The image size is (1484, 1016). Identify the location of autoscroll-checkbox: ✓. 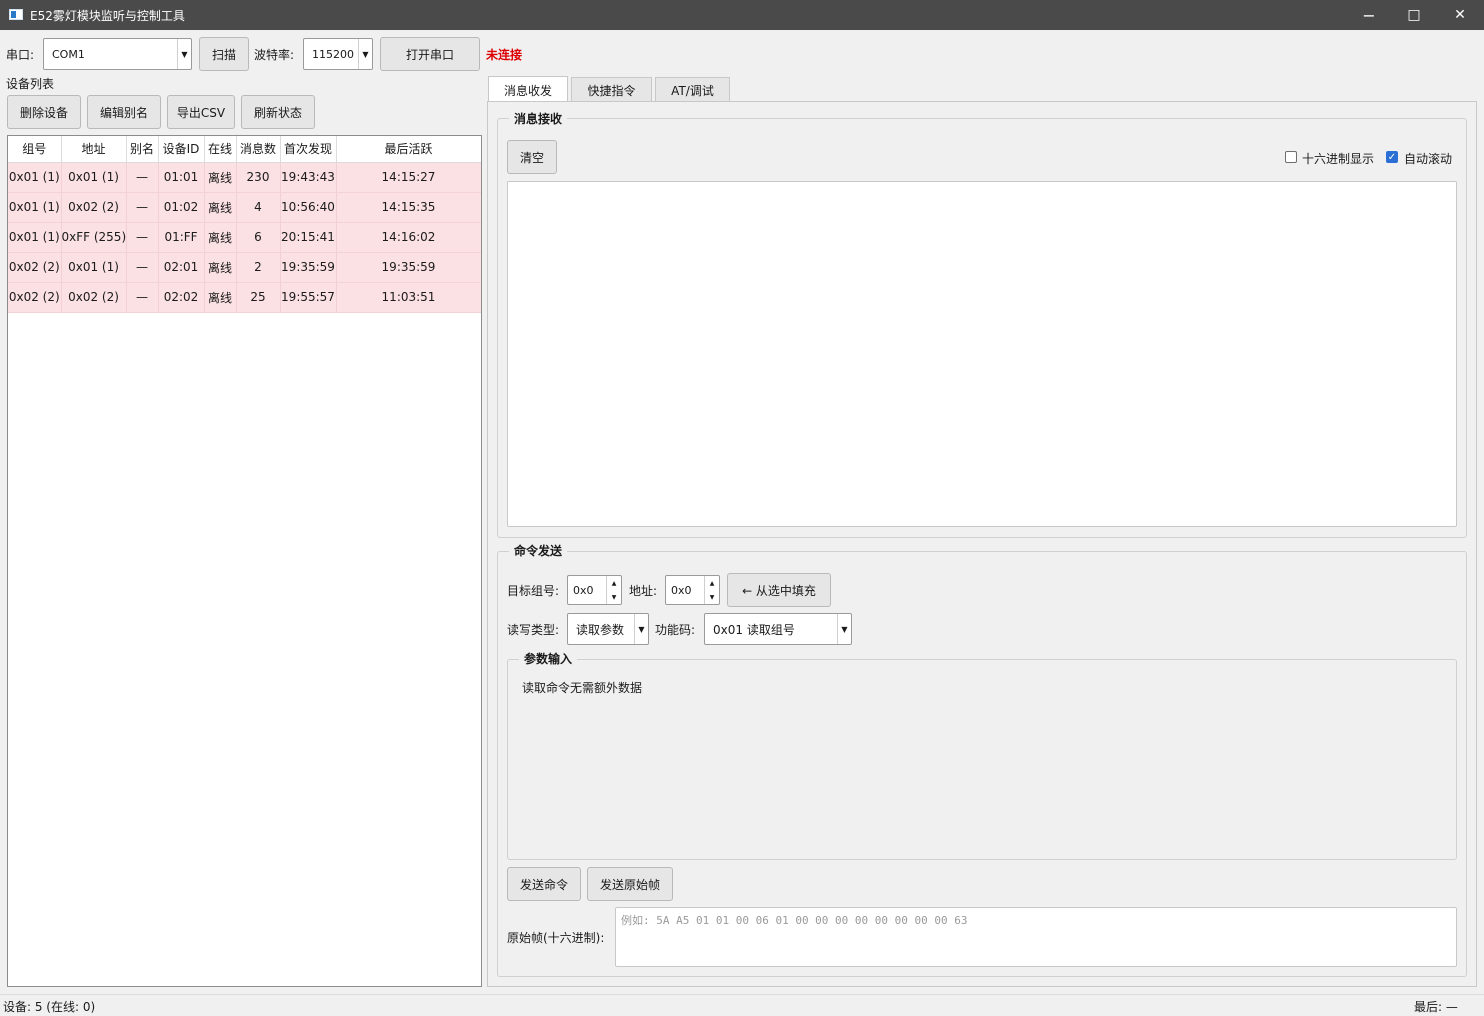
(1392, 157).